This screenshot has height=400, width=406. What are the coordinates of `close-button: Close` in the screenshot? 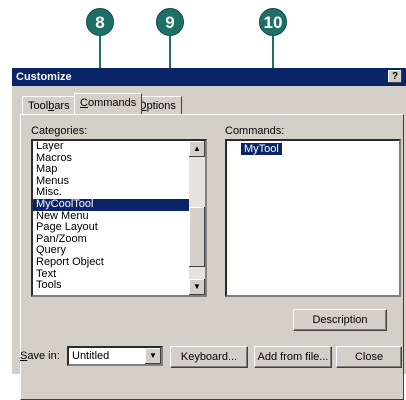 It's located at (369, 357).